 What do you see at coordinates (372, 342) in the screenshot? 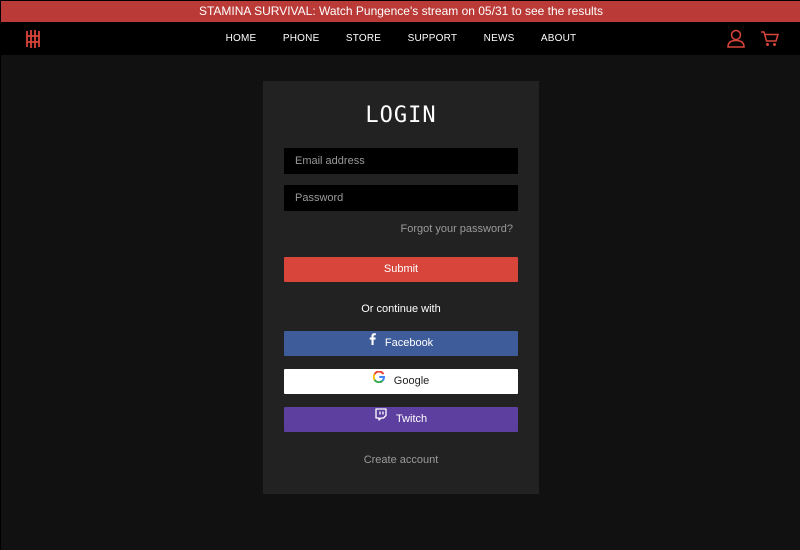
I see `facebook-icon` at bounding box center [372, 342].